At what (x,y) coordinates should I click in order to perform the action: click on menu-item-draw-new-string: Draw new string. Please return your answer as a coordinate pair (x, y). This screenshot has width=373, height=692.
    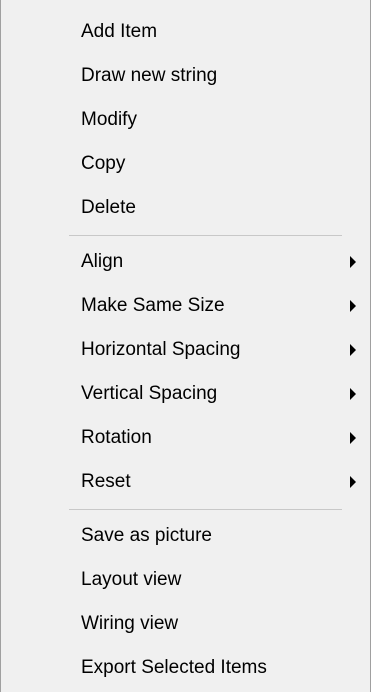
    Looking at the image, I should click on (185, 76).